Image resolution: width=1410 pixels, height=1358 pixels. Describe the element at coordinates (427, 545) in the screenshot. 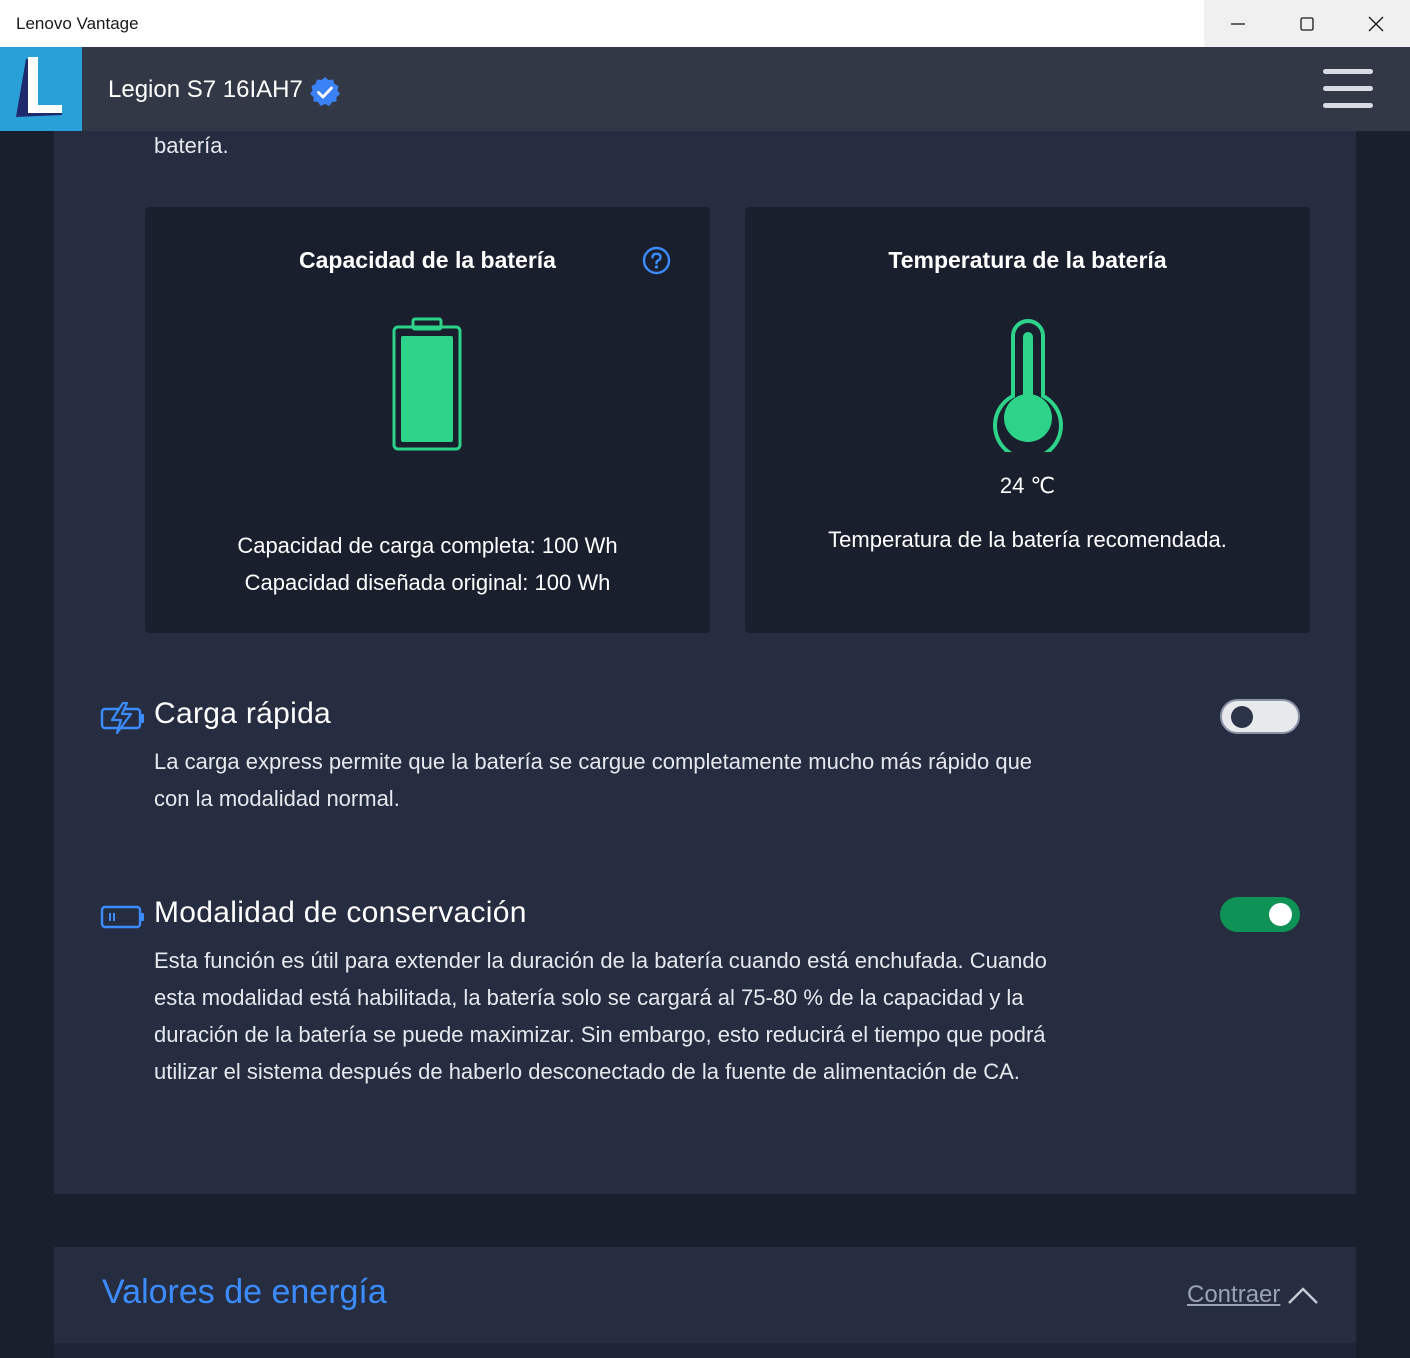

I see `full-charge-capacity: Capacidad de carga completa: 100 Wh` at that location.